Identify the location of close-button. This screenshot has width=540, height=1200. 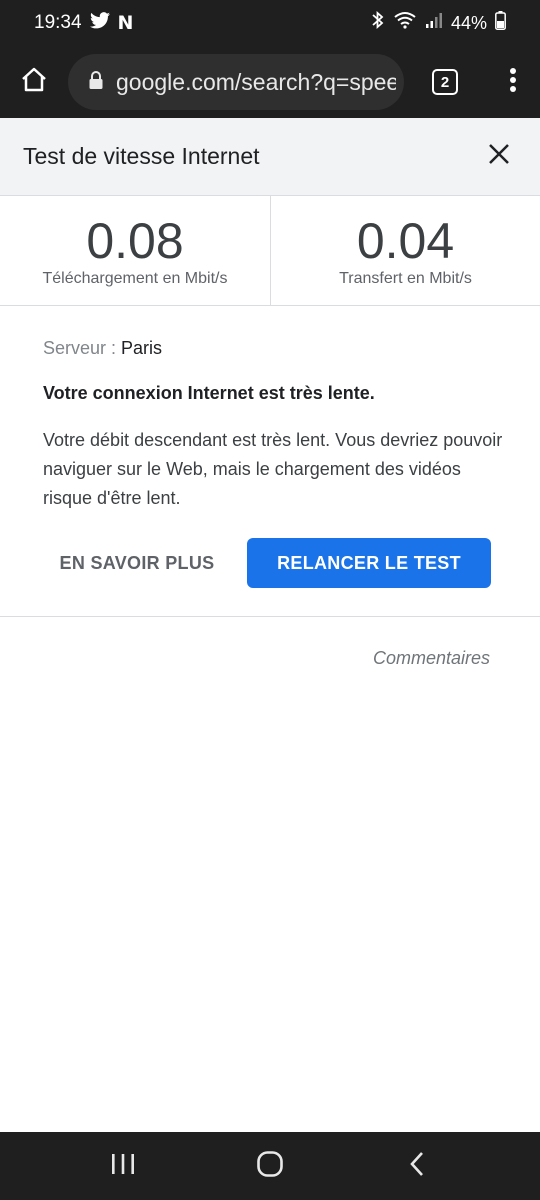
(499, 157).